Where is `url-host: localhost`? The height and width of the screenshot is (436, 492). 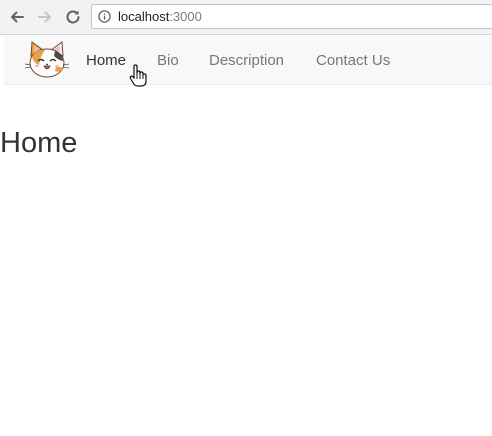
url-host: localhost is located at coordinates (144, 16).